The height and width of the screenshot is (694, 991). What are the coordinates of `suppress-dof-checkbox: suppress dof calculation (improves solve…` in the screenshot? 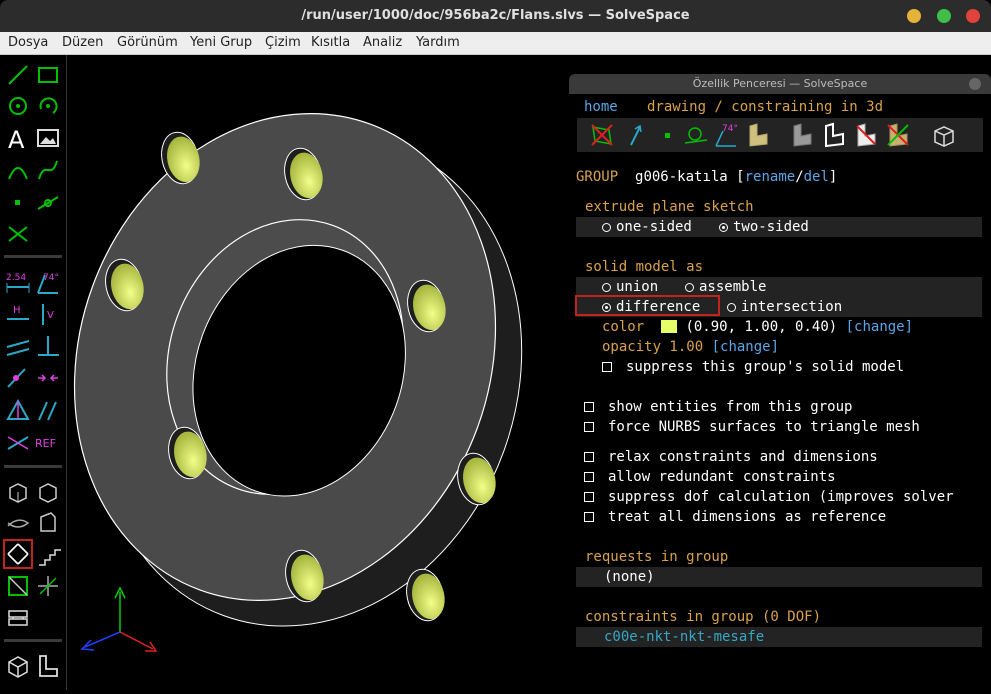 It's located at (769, 497).